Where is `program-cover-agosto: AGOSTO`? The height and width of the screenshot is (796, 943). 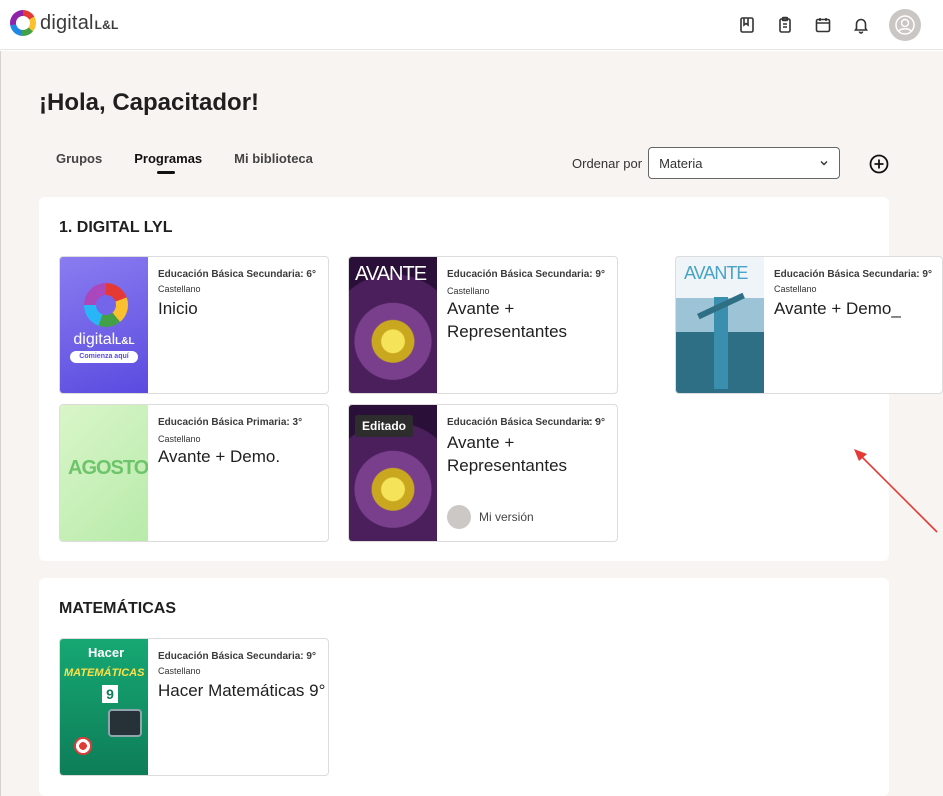
program-cover-agosto: AGOSTO is located at coordinates (104, 473).